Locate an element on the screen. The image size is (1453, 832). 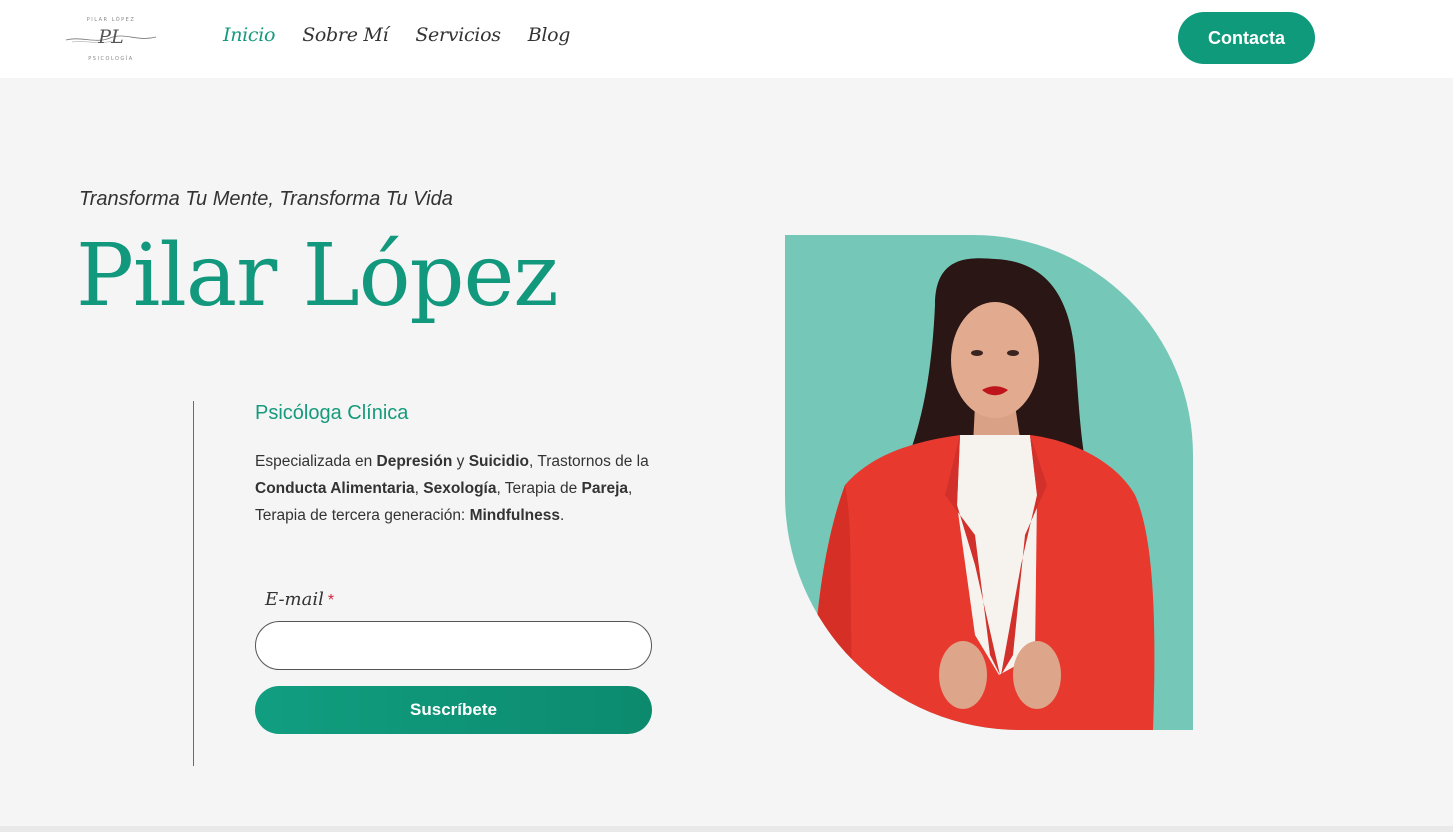
nav-link-blog: Blog is located at coordinates (549, 35).